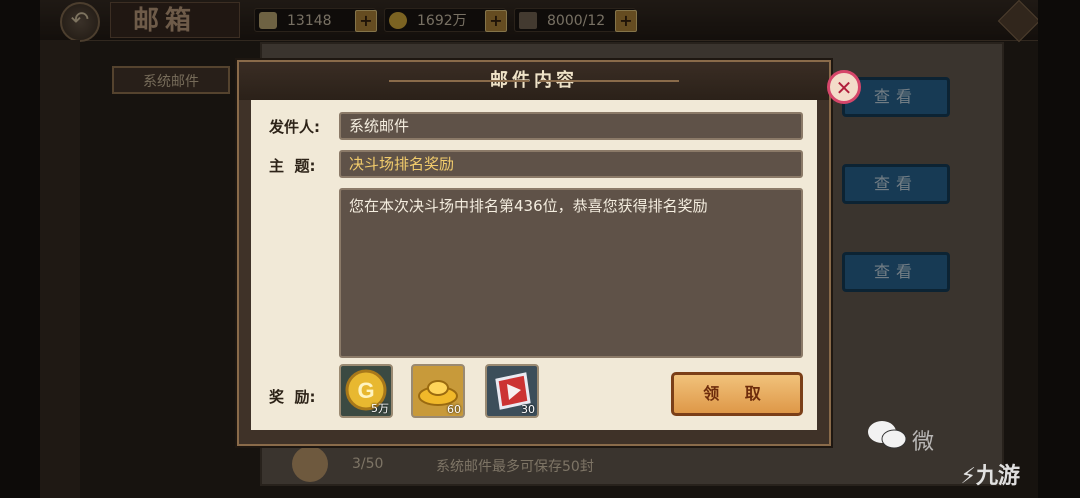 The image size is (1080, 498). What do you see at coordinates (294, 127) in the screenshot?
I see `sender-label: 发件人:` at bounding box center [294, 127].